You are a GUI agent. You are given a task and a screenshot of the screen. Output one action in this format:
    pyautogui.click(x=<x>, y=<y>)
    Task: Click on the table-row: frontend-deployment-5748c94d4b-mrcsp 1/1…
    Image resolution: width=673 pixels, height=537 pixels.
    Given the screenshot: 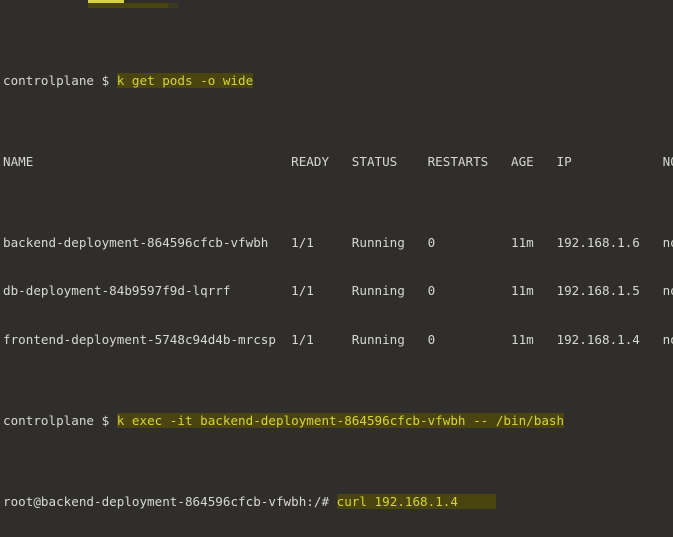 What is the action you would take?
    pyautogui.click(x=338, y=339)
    